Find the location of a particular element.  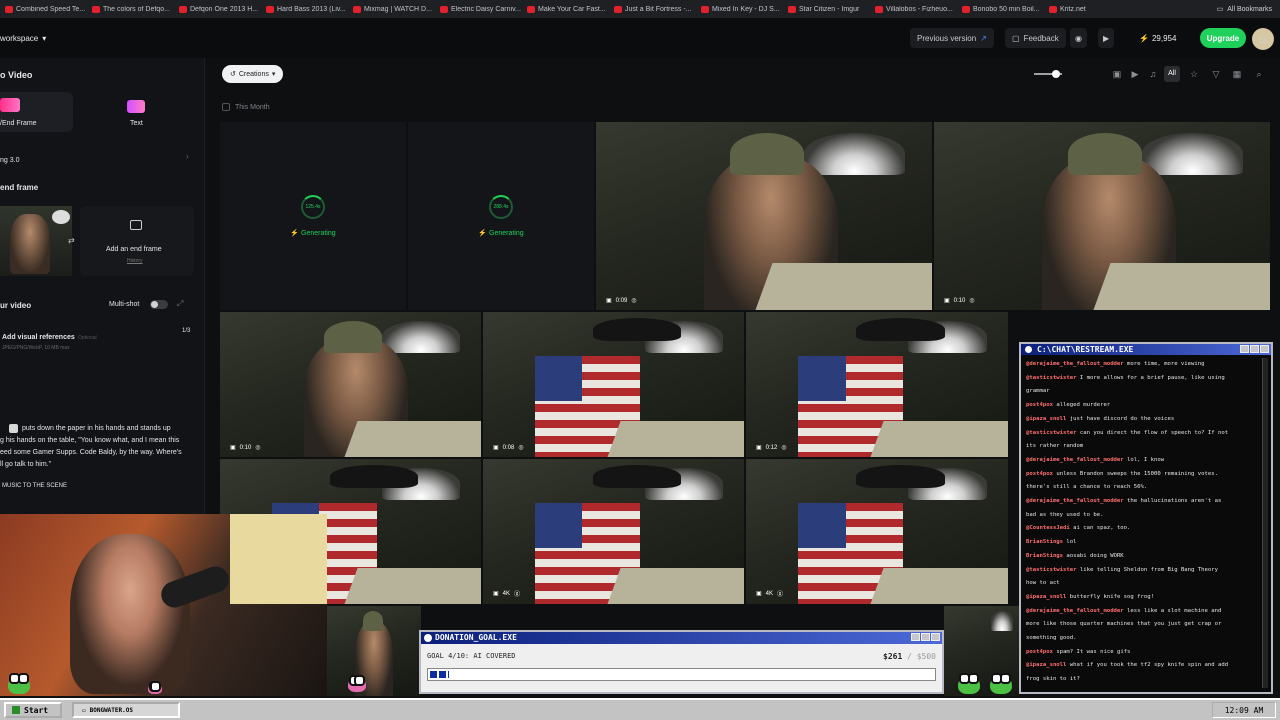

generating-card: 288.4s ⚡ Generating is located at coordinates (501, 216).